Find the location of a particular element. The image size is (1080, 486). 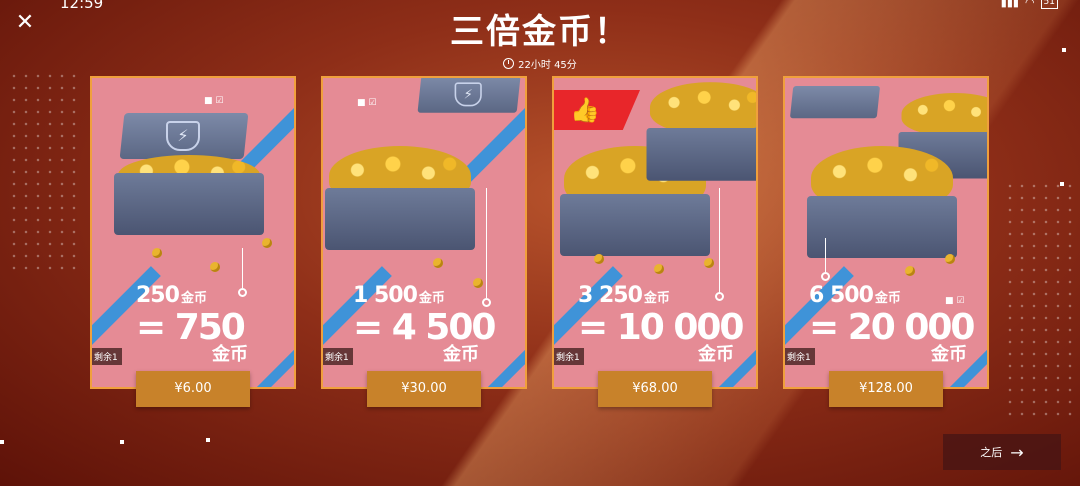

total-amount: = 750 is located at coordinates (191, 327).